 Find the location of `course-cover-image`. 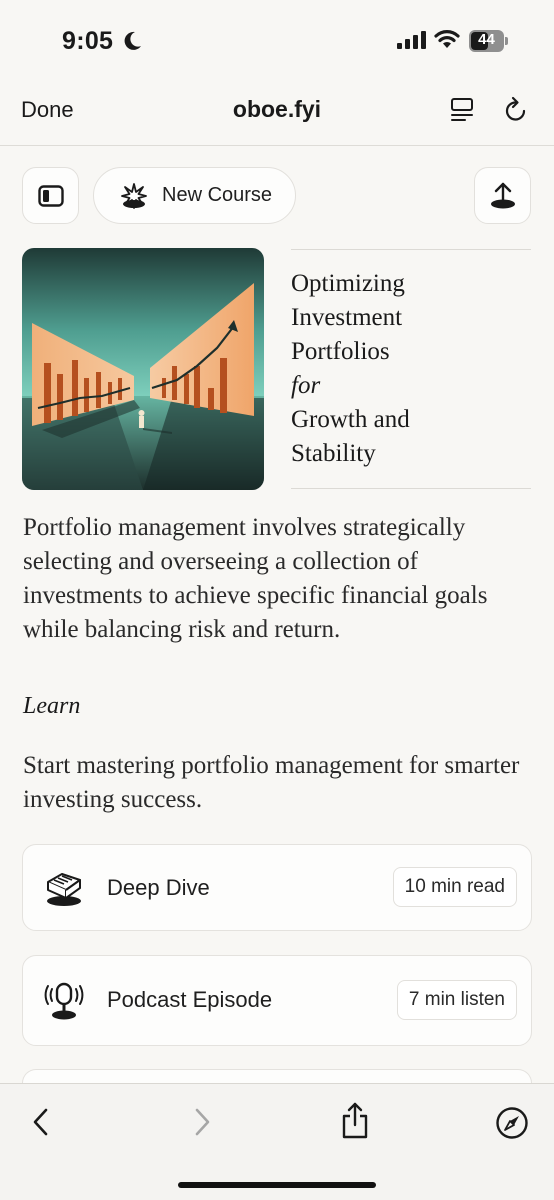

course-cover-image is located at coordinates (143, 369).